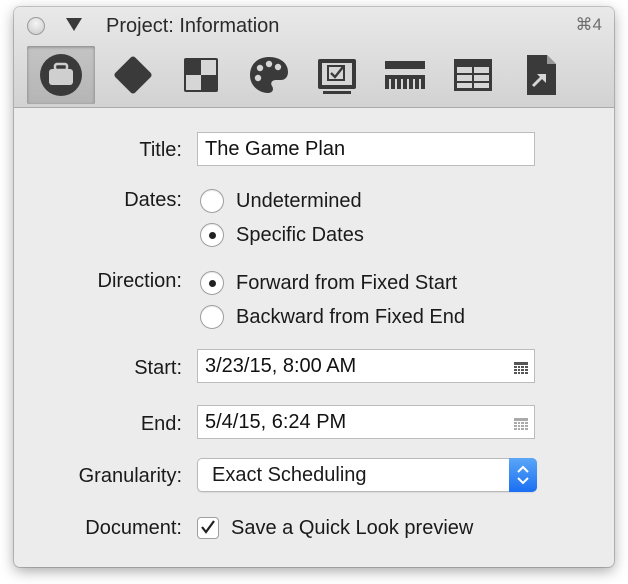 Image resolution: width=628 pixels, height=584 pixels. I want to click on table-icon, so click(473, 75).